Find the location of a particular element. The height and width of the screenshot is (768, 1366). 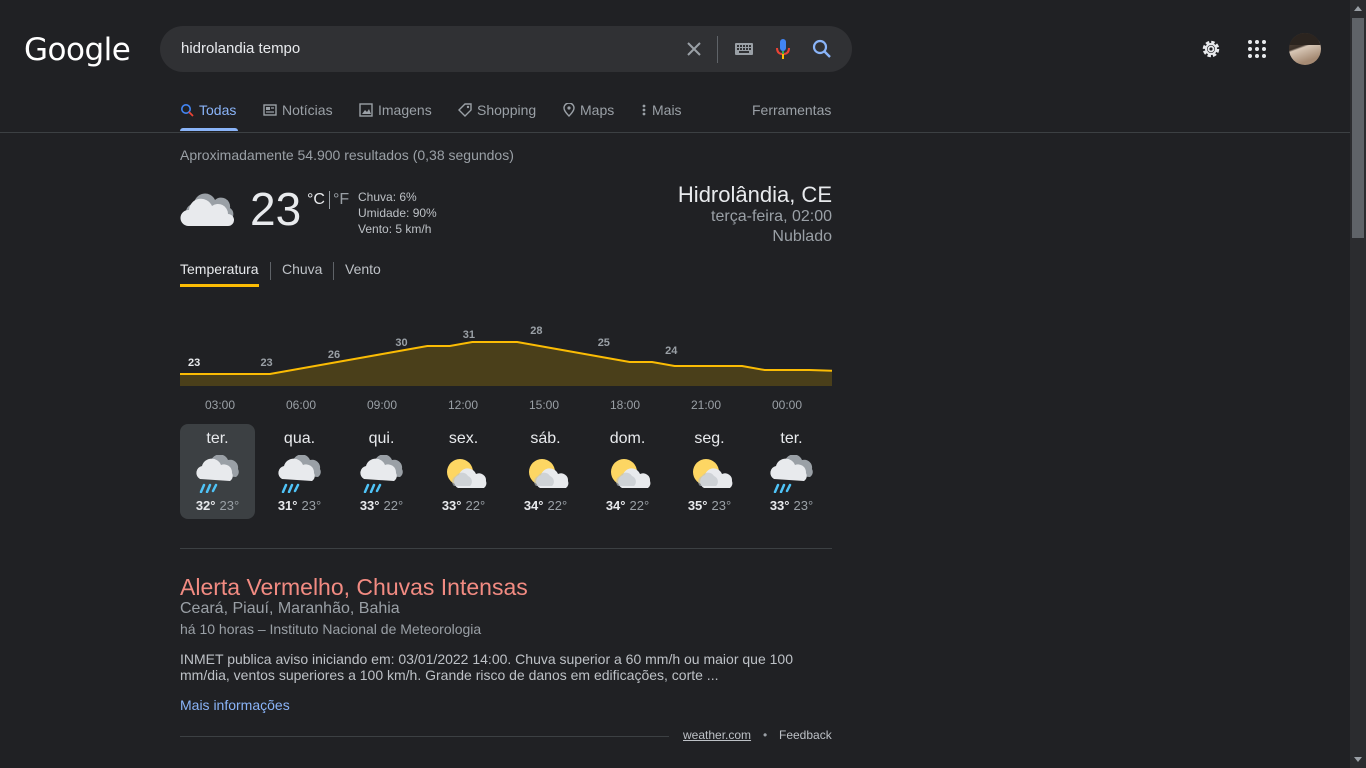

clear-button is located at coordinates (694, 49).